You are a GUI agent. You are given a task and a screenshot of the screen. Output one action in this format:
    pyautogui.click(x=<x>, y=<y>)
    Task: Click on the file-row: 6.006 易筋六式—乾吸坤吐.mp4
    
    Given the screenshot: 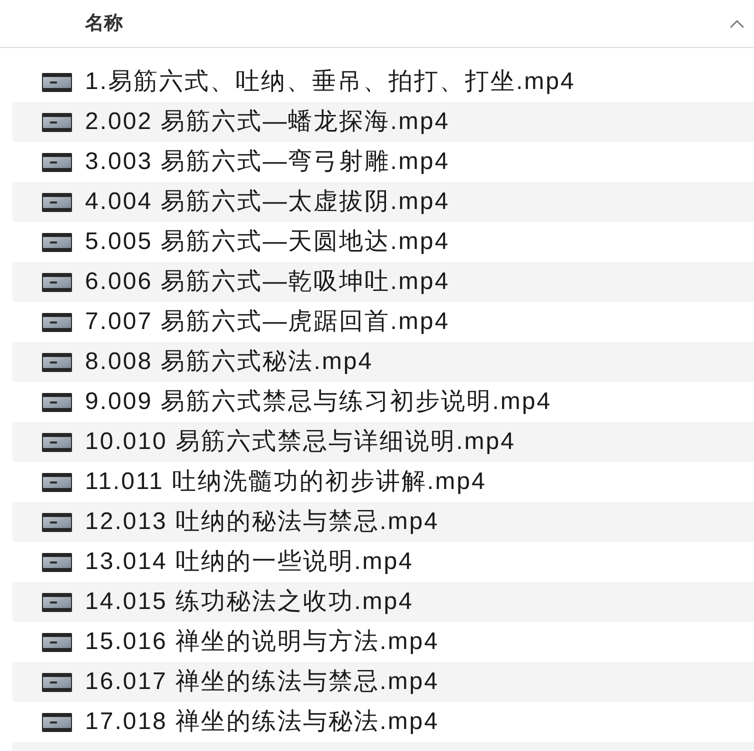 What is the action you would take?
    pyautogui.click(x=383, y=282)
    